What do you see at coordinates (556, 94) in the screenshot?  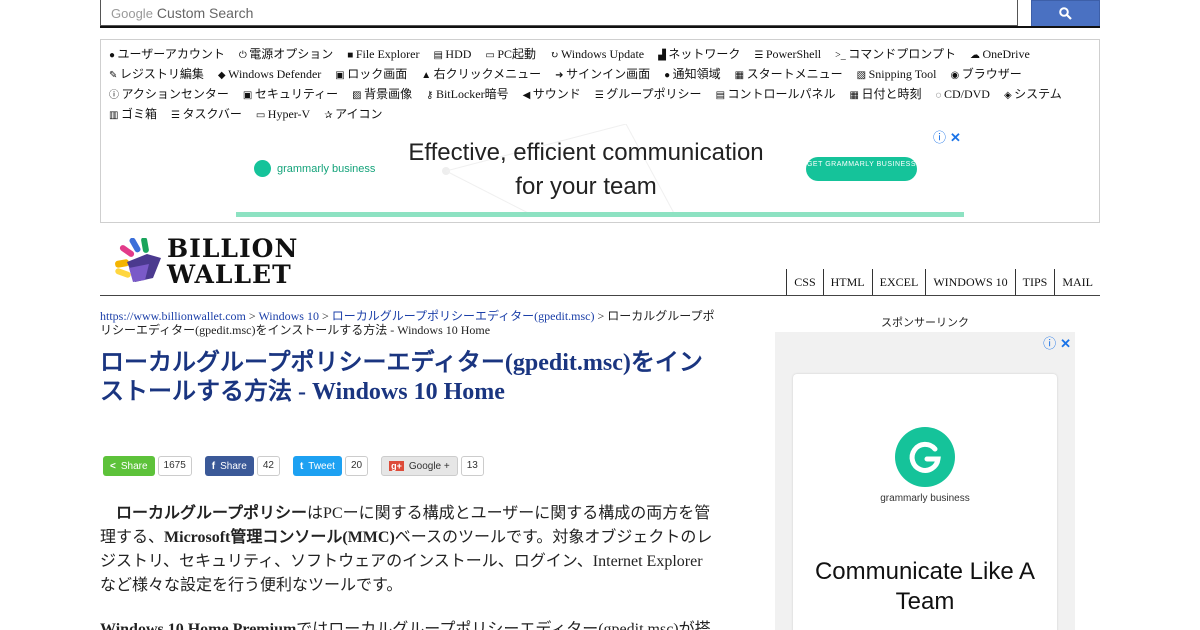 I see `quick-link-label: サウンド` at bounding box center [556, 94].